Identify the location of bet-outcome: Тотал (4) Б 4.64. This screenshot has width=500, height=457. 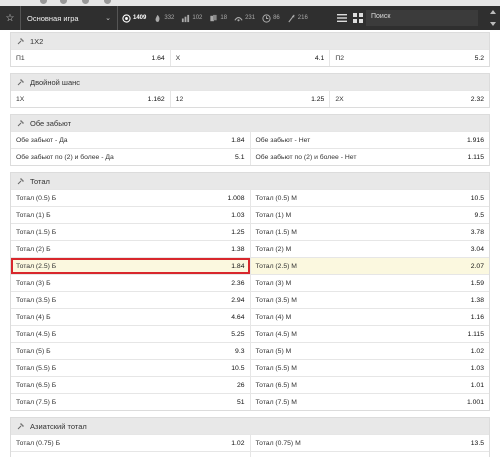
(130, 317).